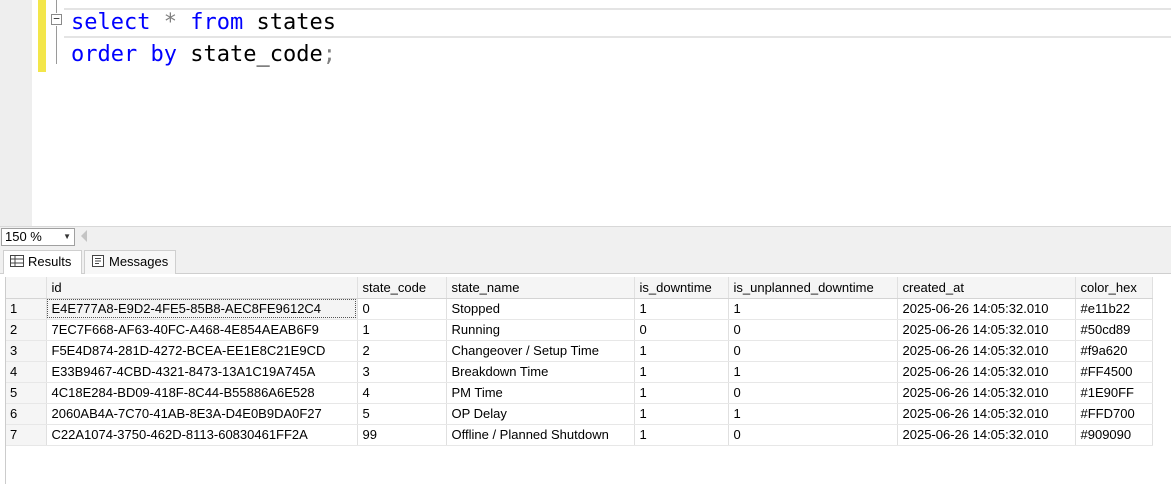  I want to click on operator-star: *, so click(170, 22).